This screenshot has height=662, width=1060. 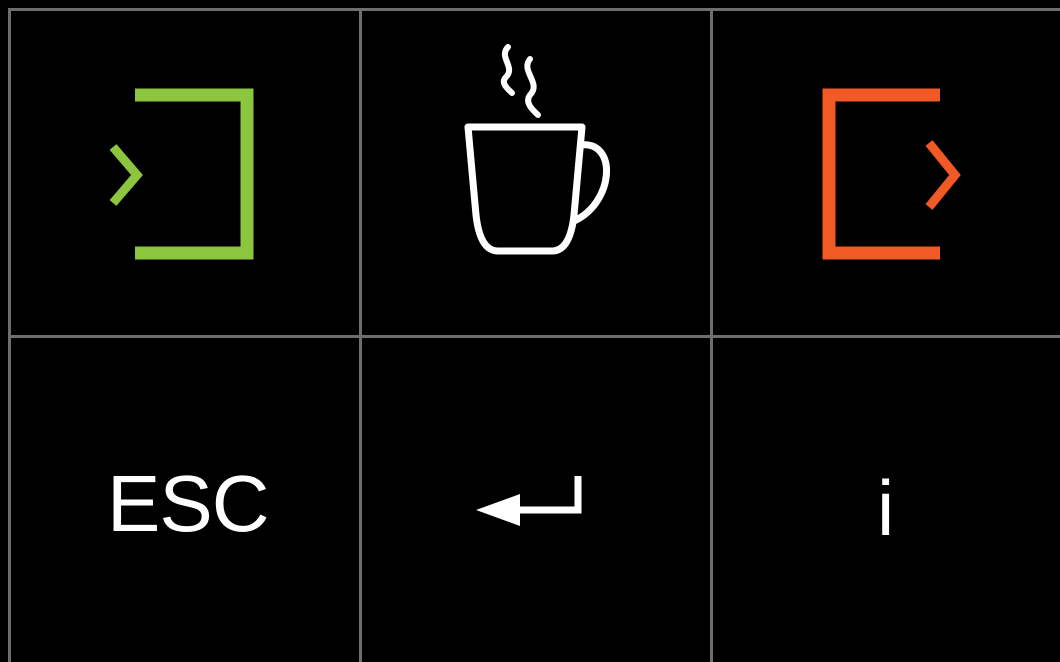 I want to click on info-label: i, so click(x=886, y=508).